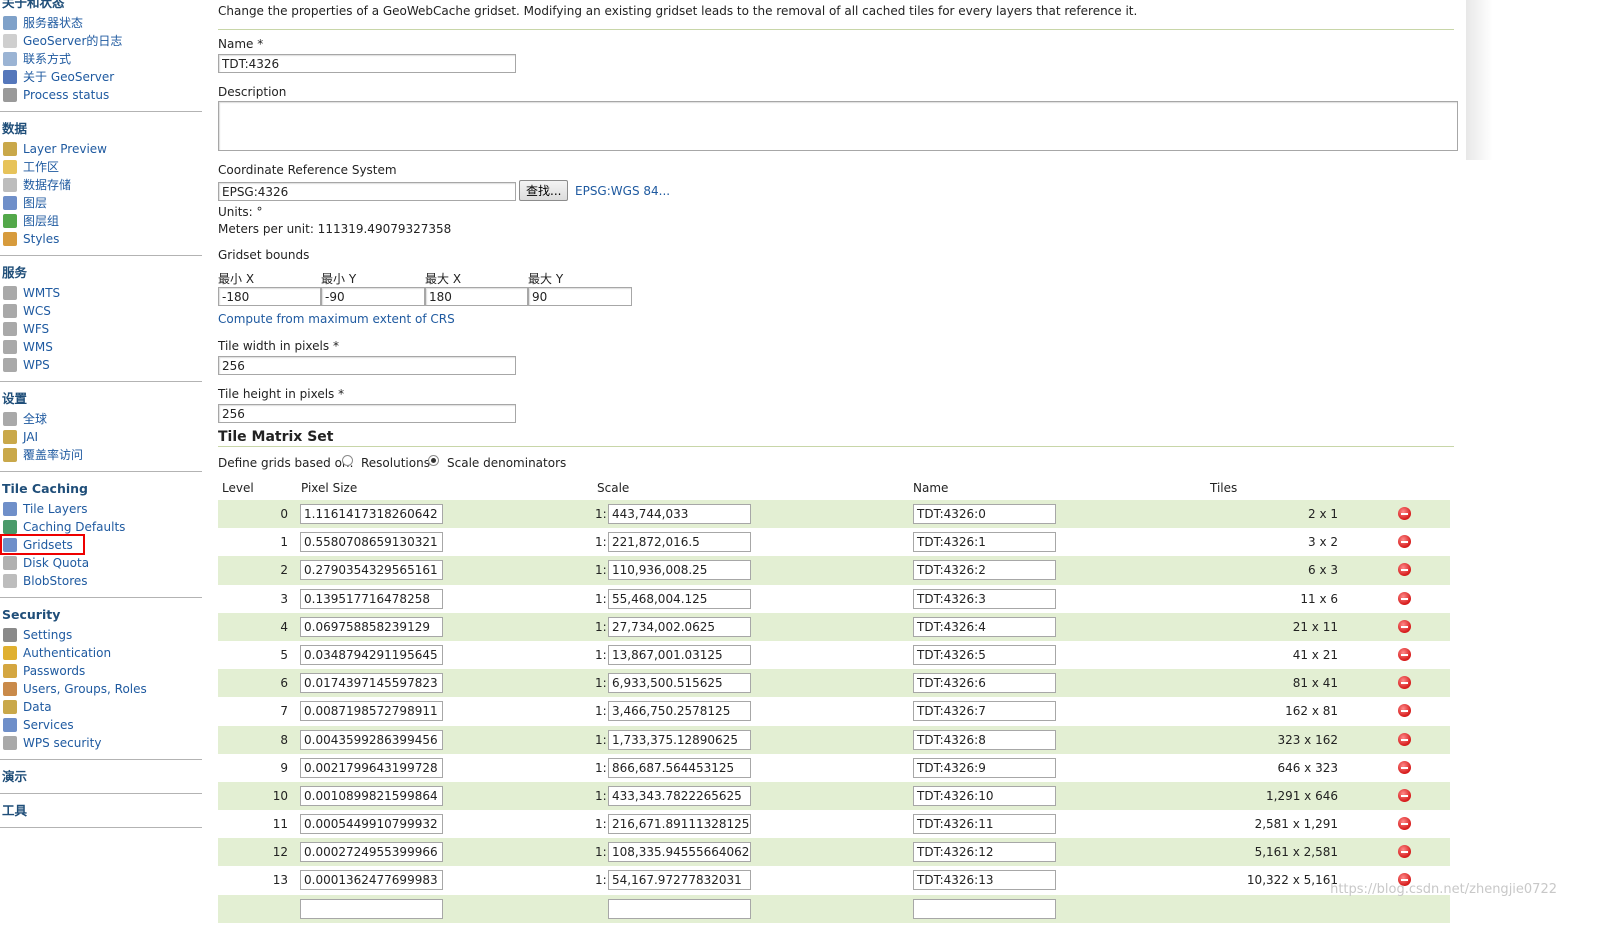  I want to click on scale-cell-input: 55,468,004.125, so click(679, 598).